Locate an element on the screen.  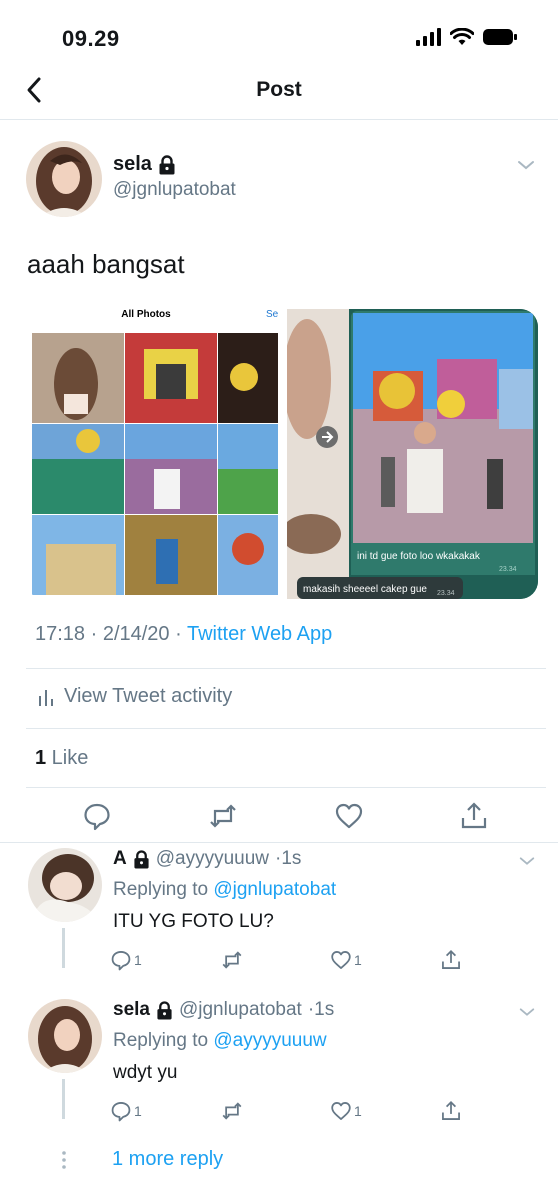
view-tweet-activity: View Tweet activity is located at coordinates (135, 696).